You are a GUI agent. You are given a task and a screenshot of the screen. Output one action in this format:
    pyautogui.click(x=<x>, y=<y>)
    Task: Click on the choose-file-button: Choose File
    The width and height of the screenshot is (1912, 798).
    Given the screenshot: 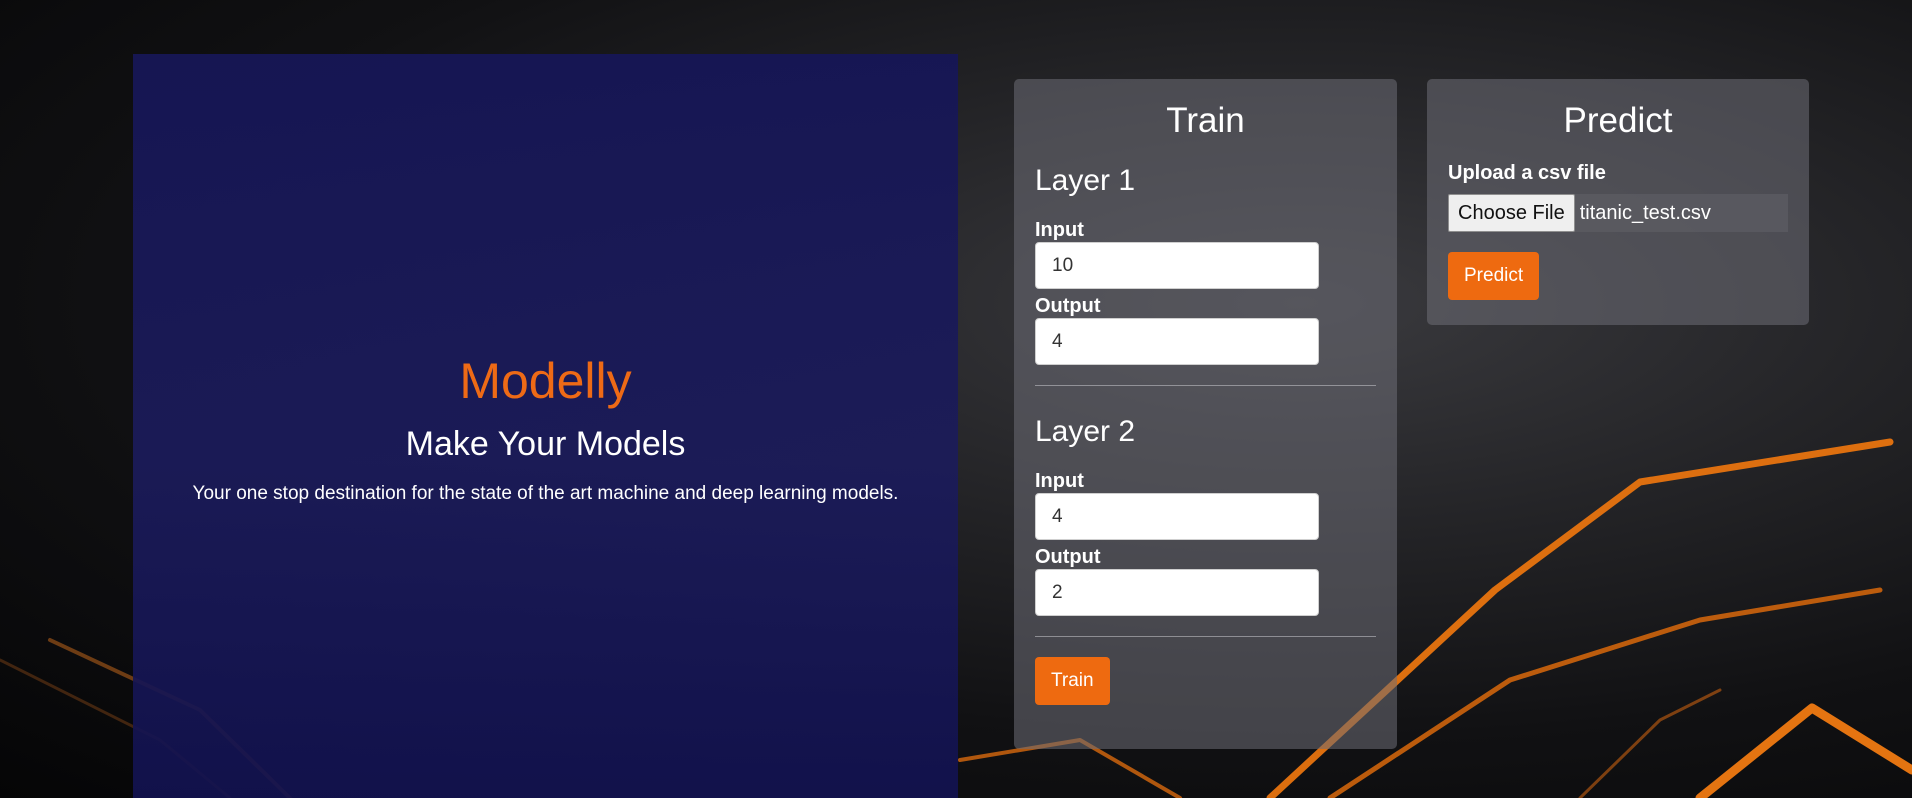 What is the action you would take?
    pyautogui.click(x=1511, y=213)
    